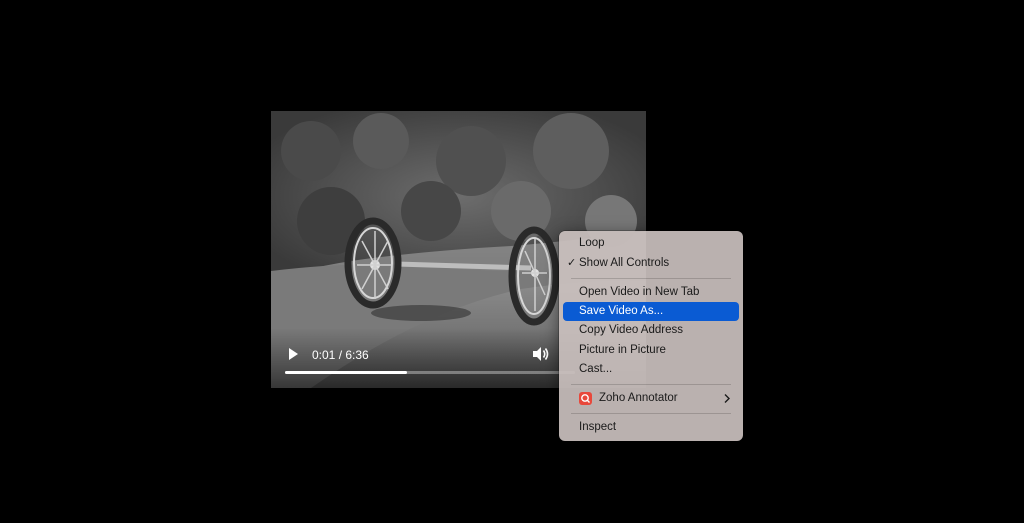 The width and height of the screenshot is (1024, 523). What do you see at coordinates (639, 292) in the screenshot?
I see `menu-item-label: Open Video in New Tab` at bounding box center [639, 292].